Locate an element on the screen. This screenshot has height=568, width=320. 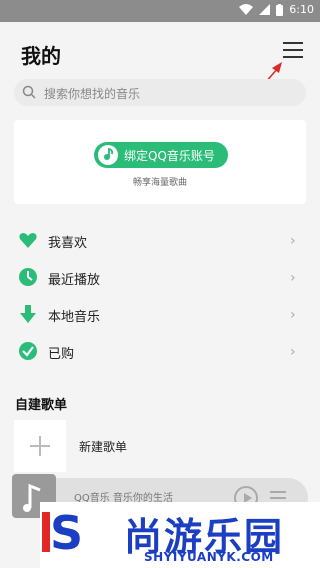
clock-icon is located at coordinates (28, 277).